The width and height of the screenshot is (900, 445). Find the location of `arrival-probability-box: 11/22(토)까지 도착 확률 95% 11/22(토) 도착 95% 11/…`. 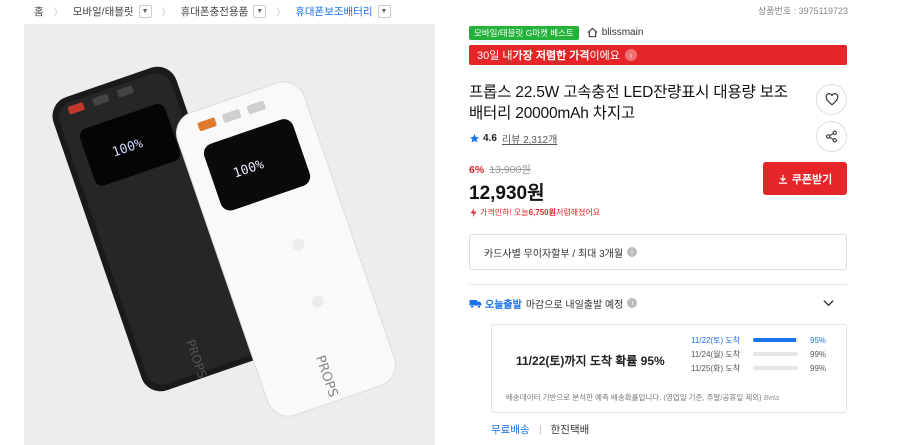

arrival-probability-box: 11/22(토)까지 도착 확률 95% 11/22(토) 도착 95% 11/… is located at coordinates (669, 368).